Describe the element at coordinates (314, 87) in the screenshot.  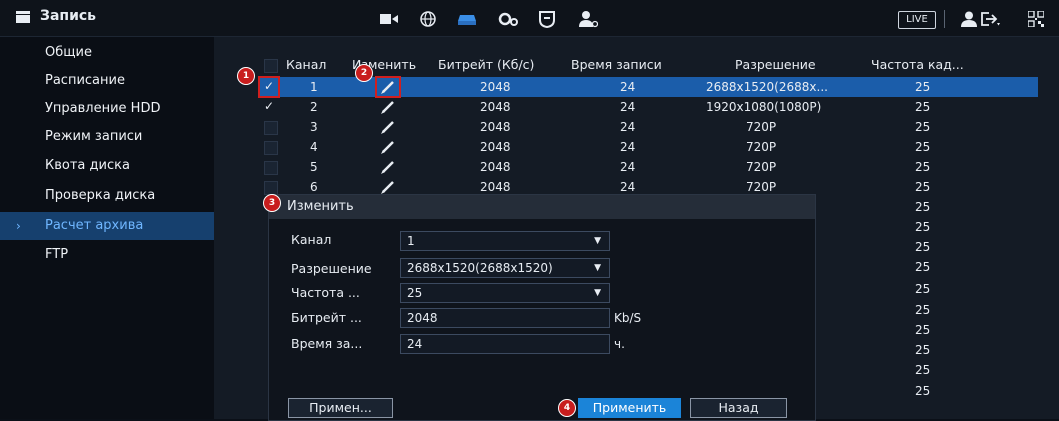
I see `cell-channel: 1` at that location.